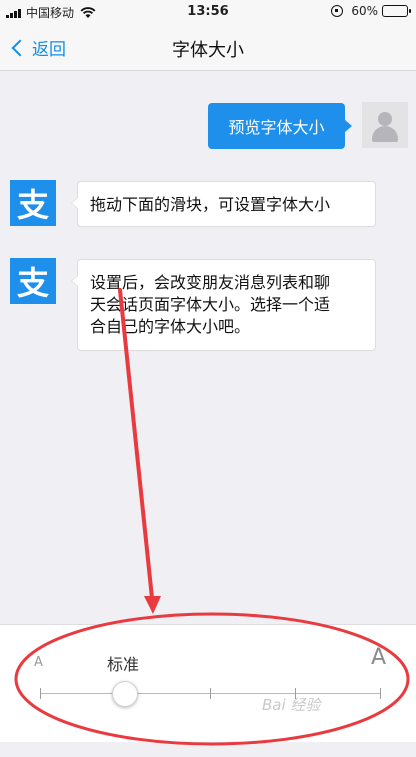  Describe the element at coordinates (280, 126) in the screenshot. I see `preview-bubble: 预览字体大小` at that location.